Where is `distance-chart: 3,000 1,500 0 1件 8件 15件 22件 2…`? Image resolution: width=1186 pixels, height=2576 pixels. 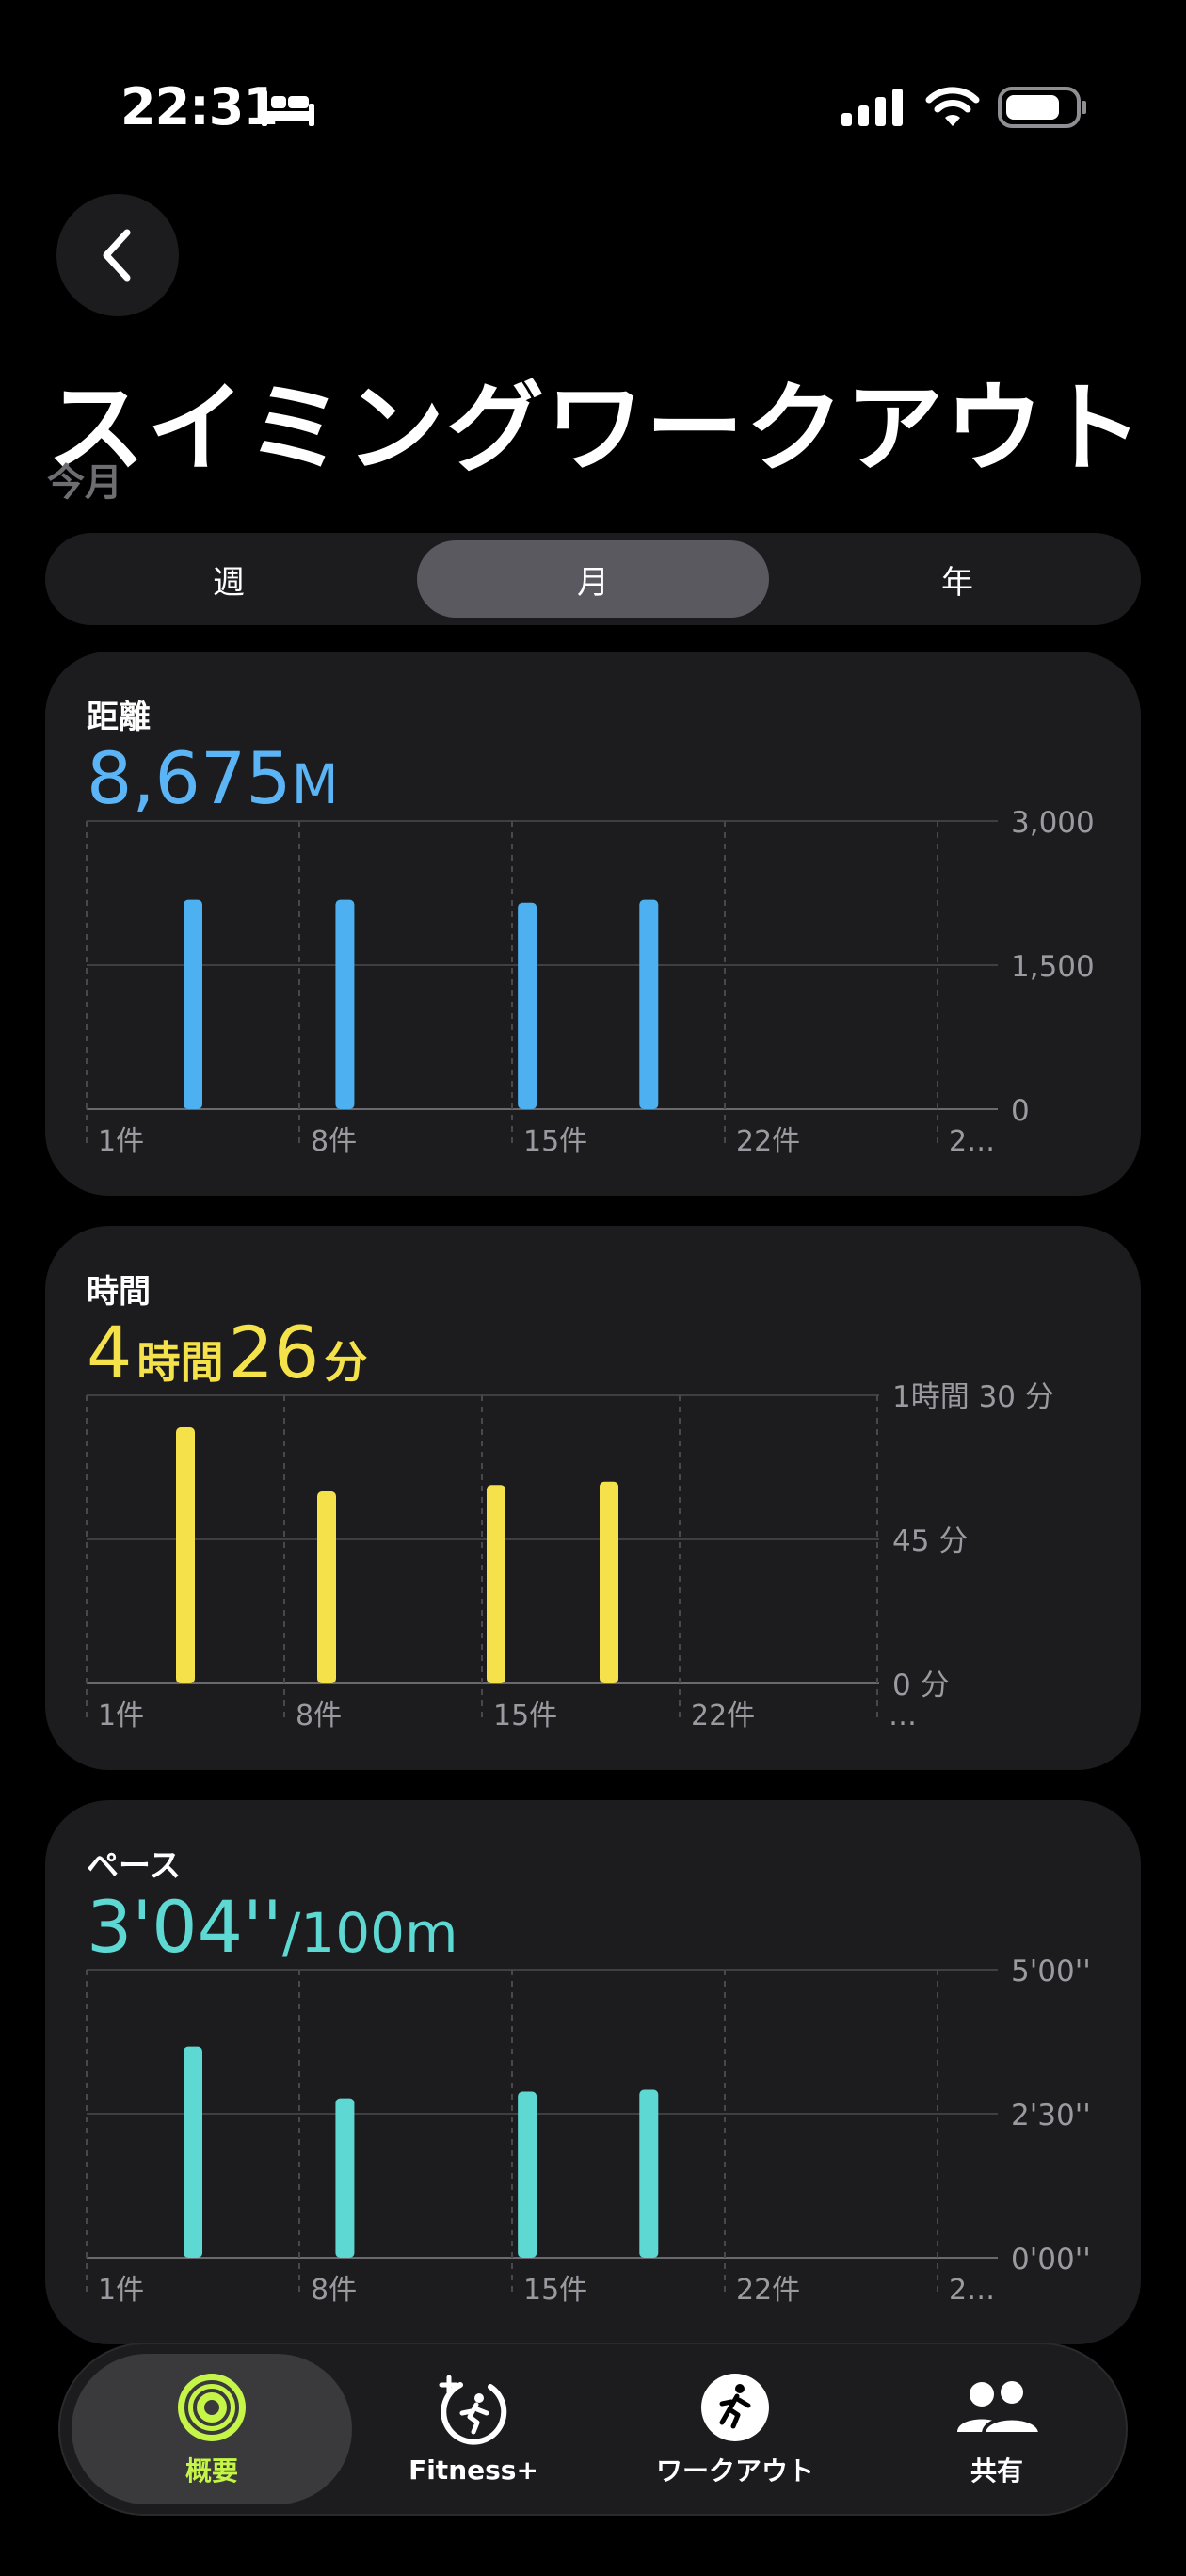
distance-chart: 3,000 1,500 0 1件 8件 15件 22件 2… is located at coordinates (590, 982).